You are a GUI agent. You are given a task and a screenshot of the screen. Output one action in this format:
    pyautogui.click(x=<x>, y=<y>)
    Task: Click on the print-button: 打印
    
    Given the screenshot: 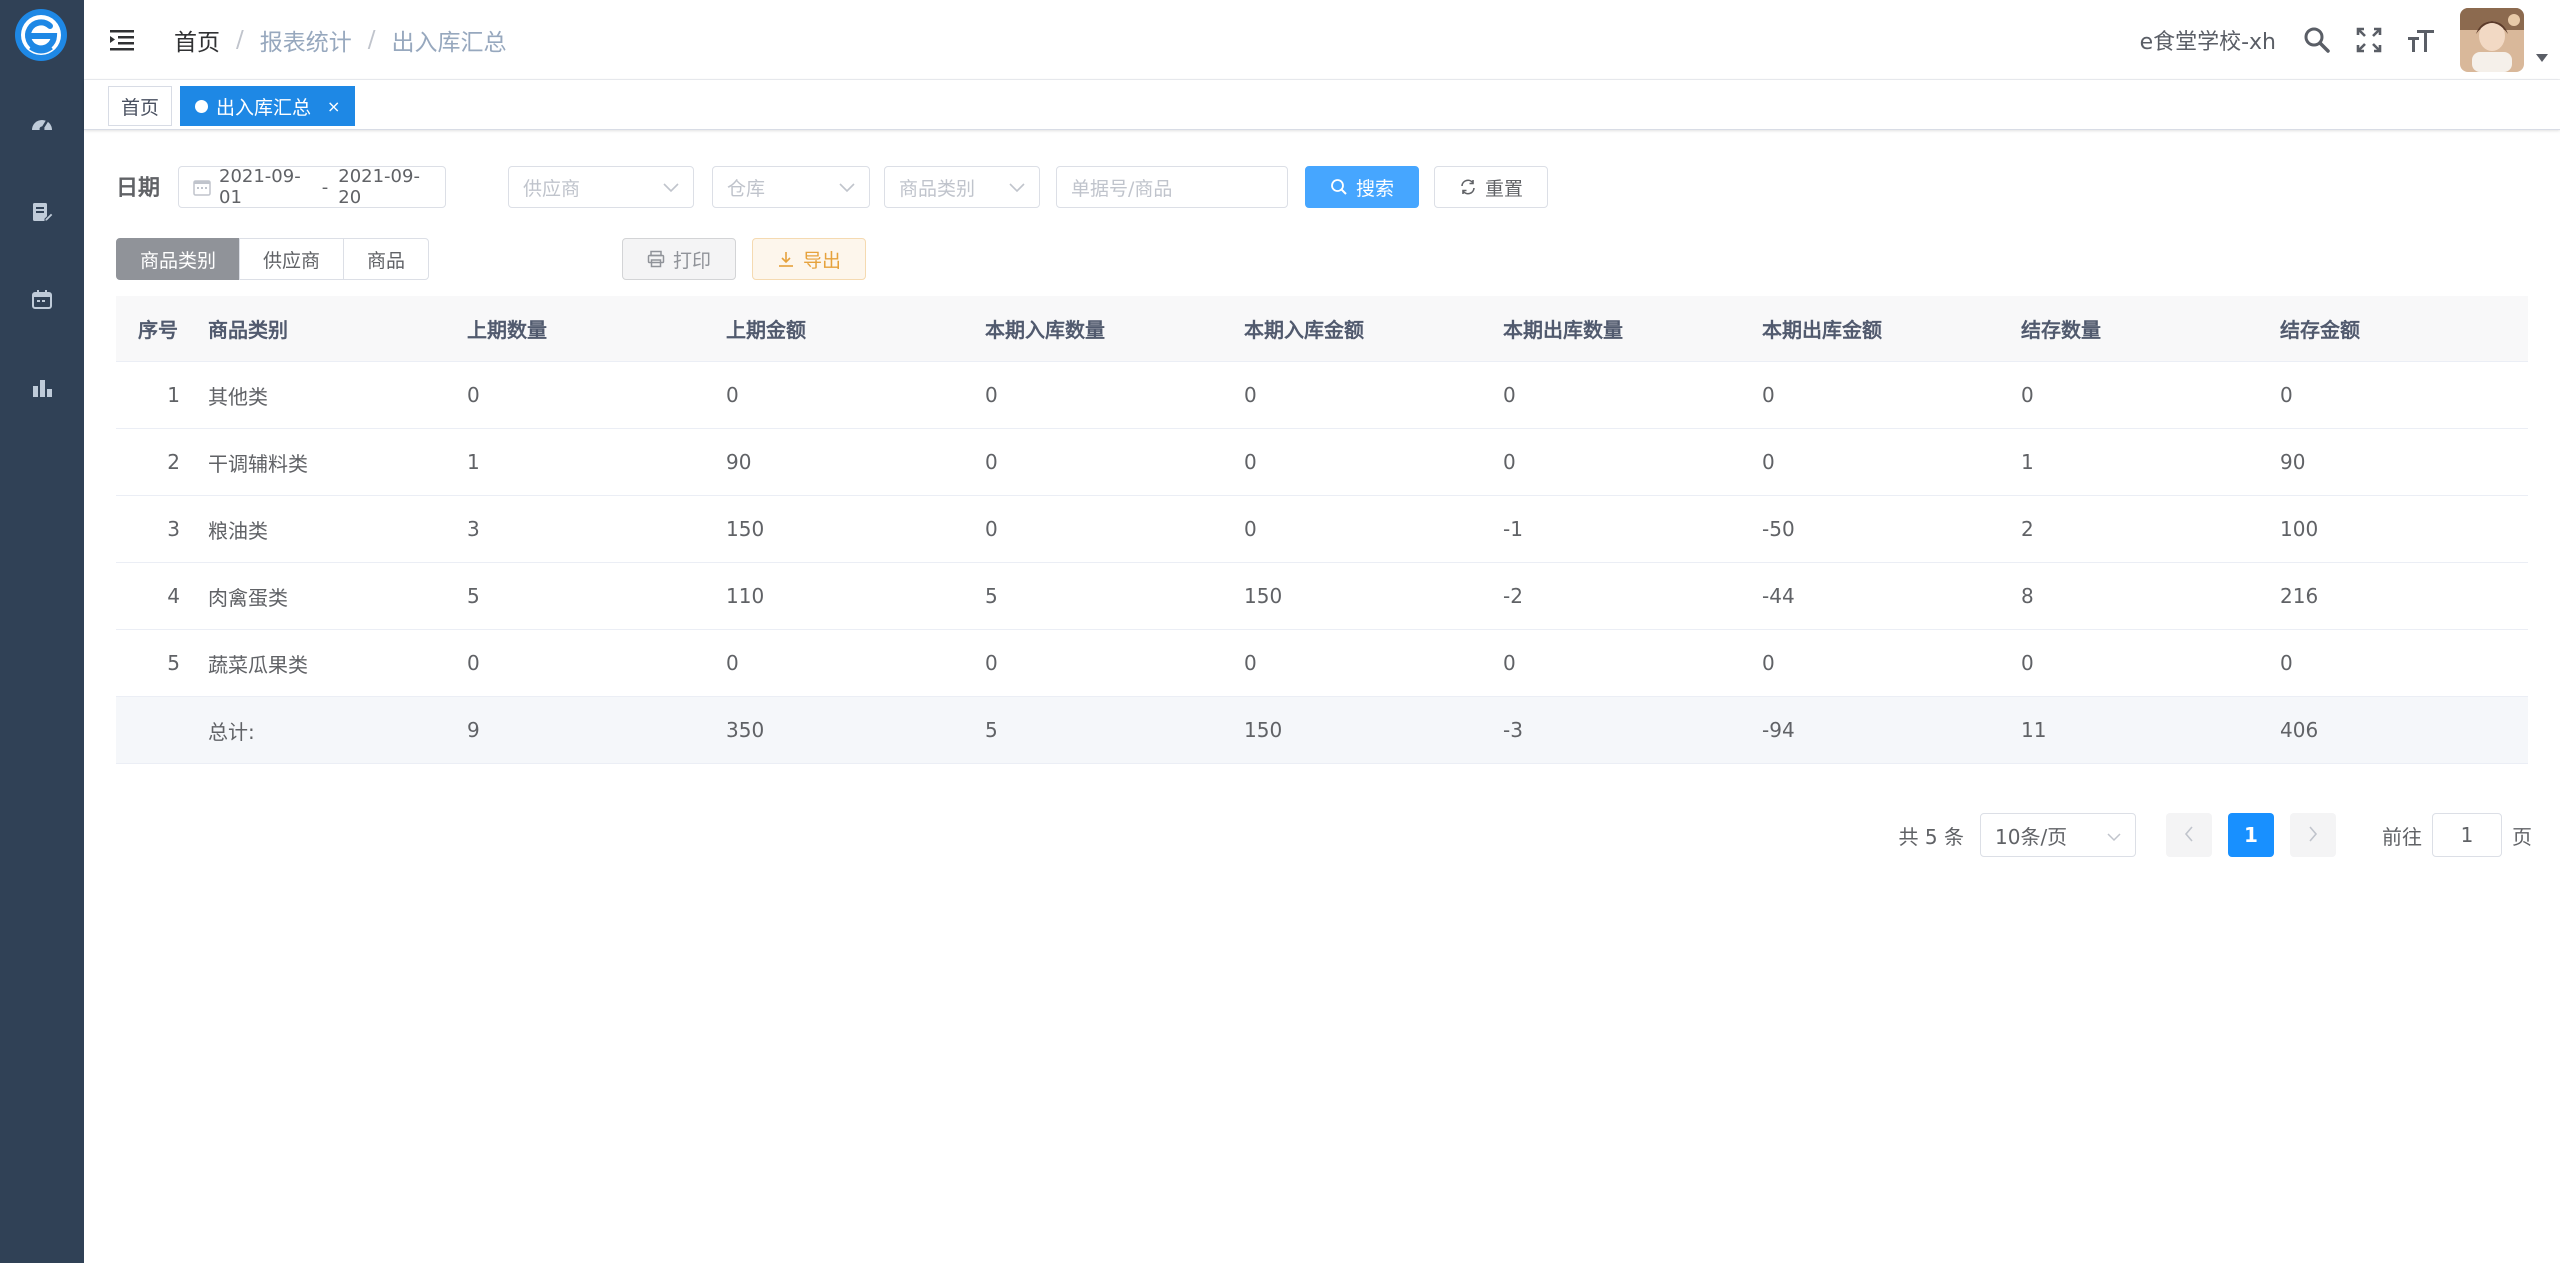 What is the action you would take?
    pyautogui.click(x=679, y=259)
    